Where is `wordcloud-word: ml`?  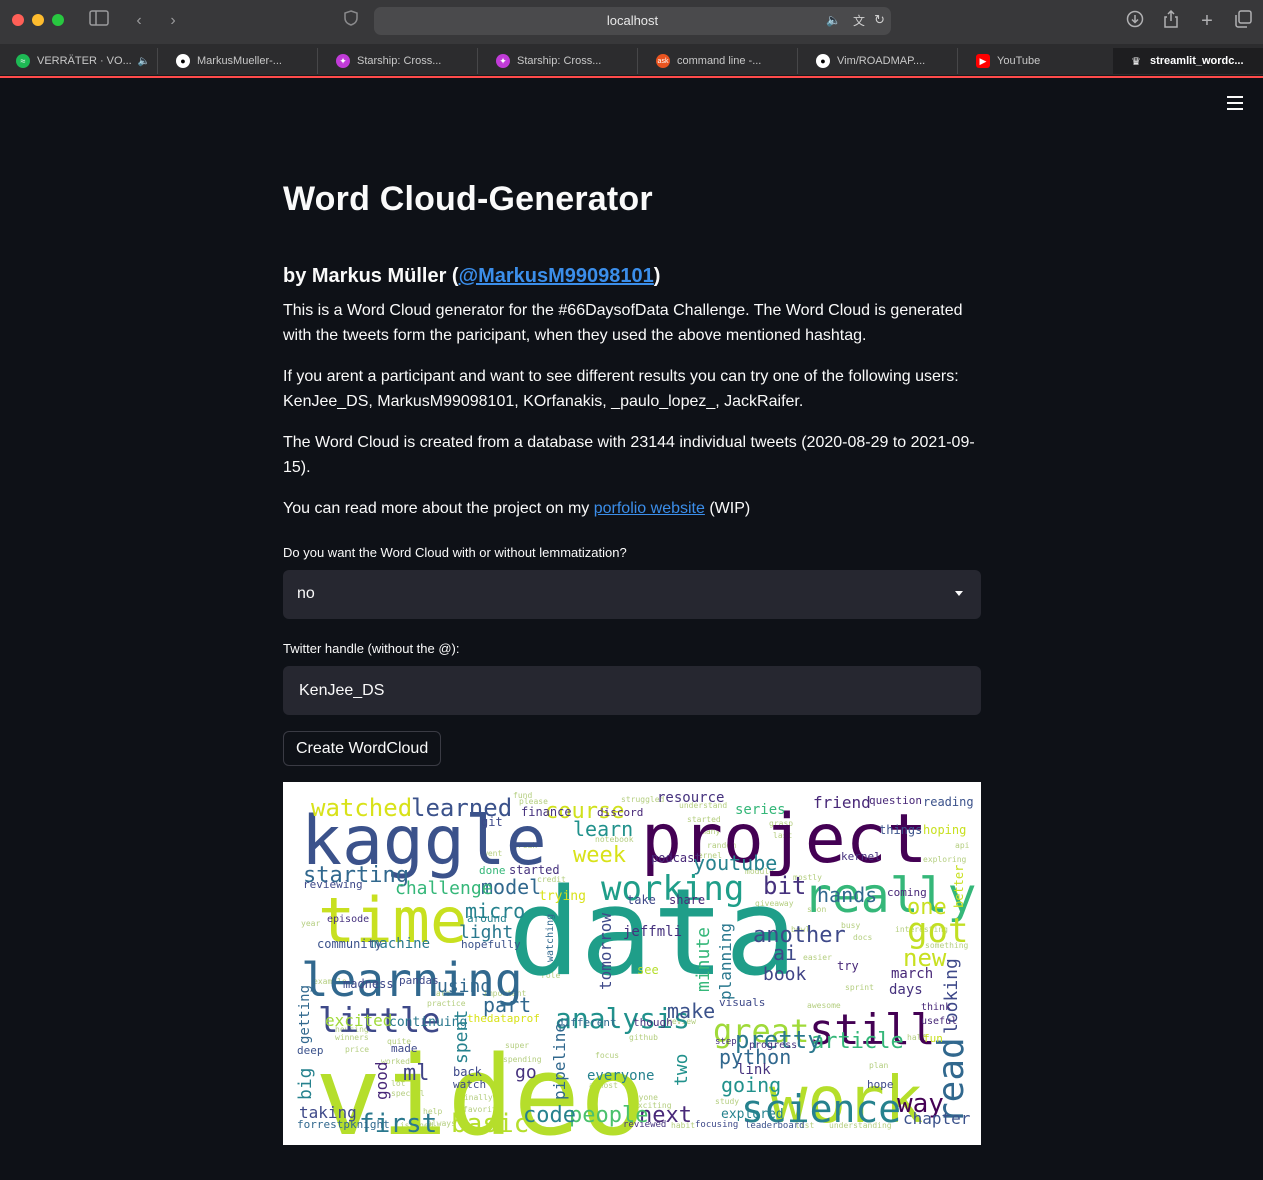 wordcloud-word: ml is located at coordinates (416, 1073).